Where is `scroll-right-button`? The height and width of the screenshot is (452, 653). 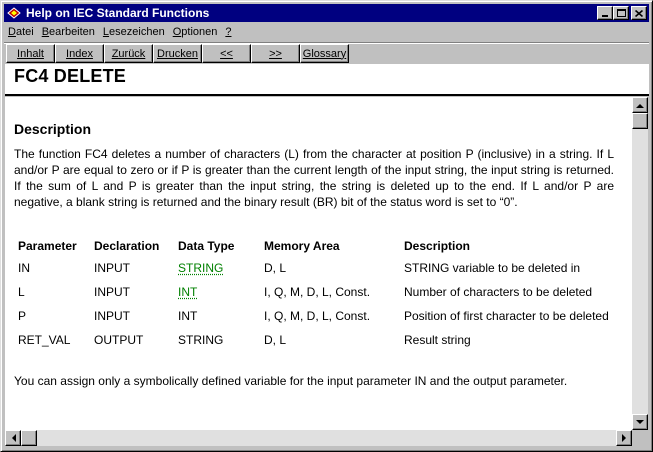 scroll-right-button is located at coordinates (624, 438).